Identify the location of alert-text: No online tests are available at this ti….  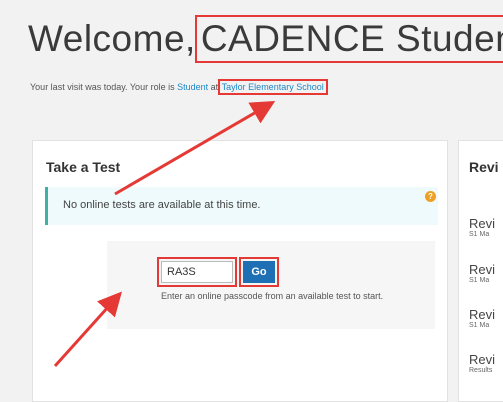
(162, 205).